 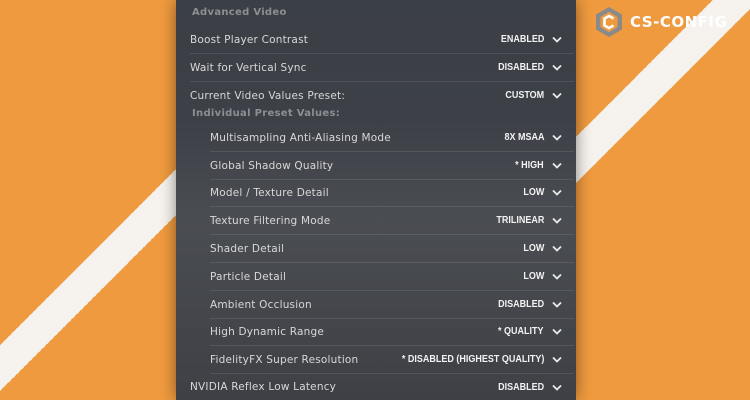 What do you see at coordinates (248, 276) in the screenshot?
I see `setting-label: Particle Detail` at bounding box center [248, 276].